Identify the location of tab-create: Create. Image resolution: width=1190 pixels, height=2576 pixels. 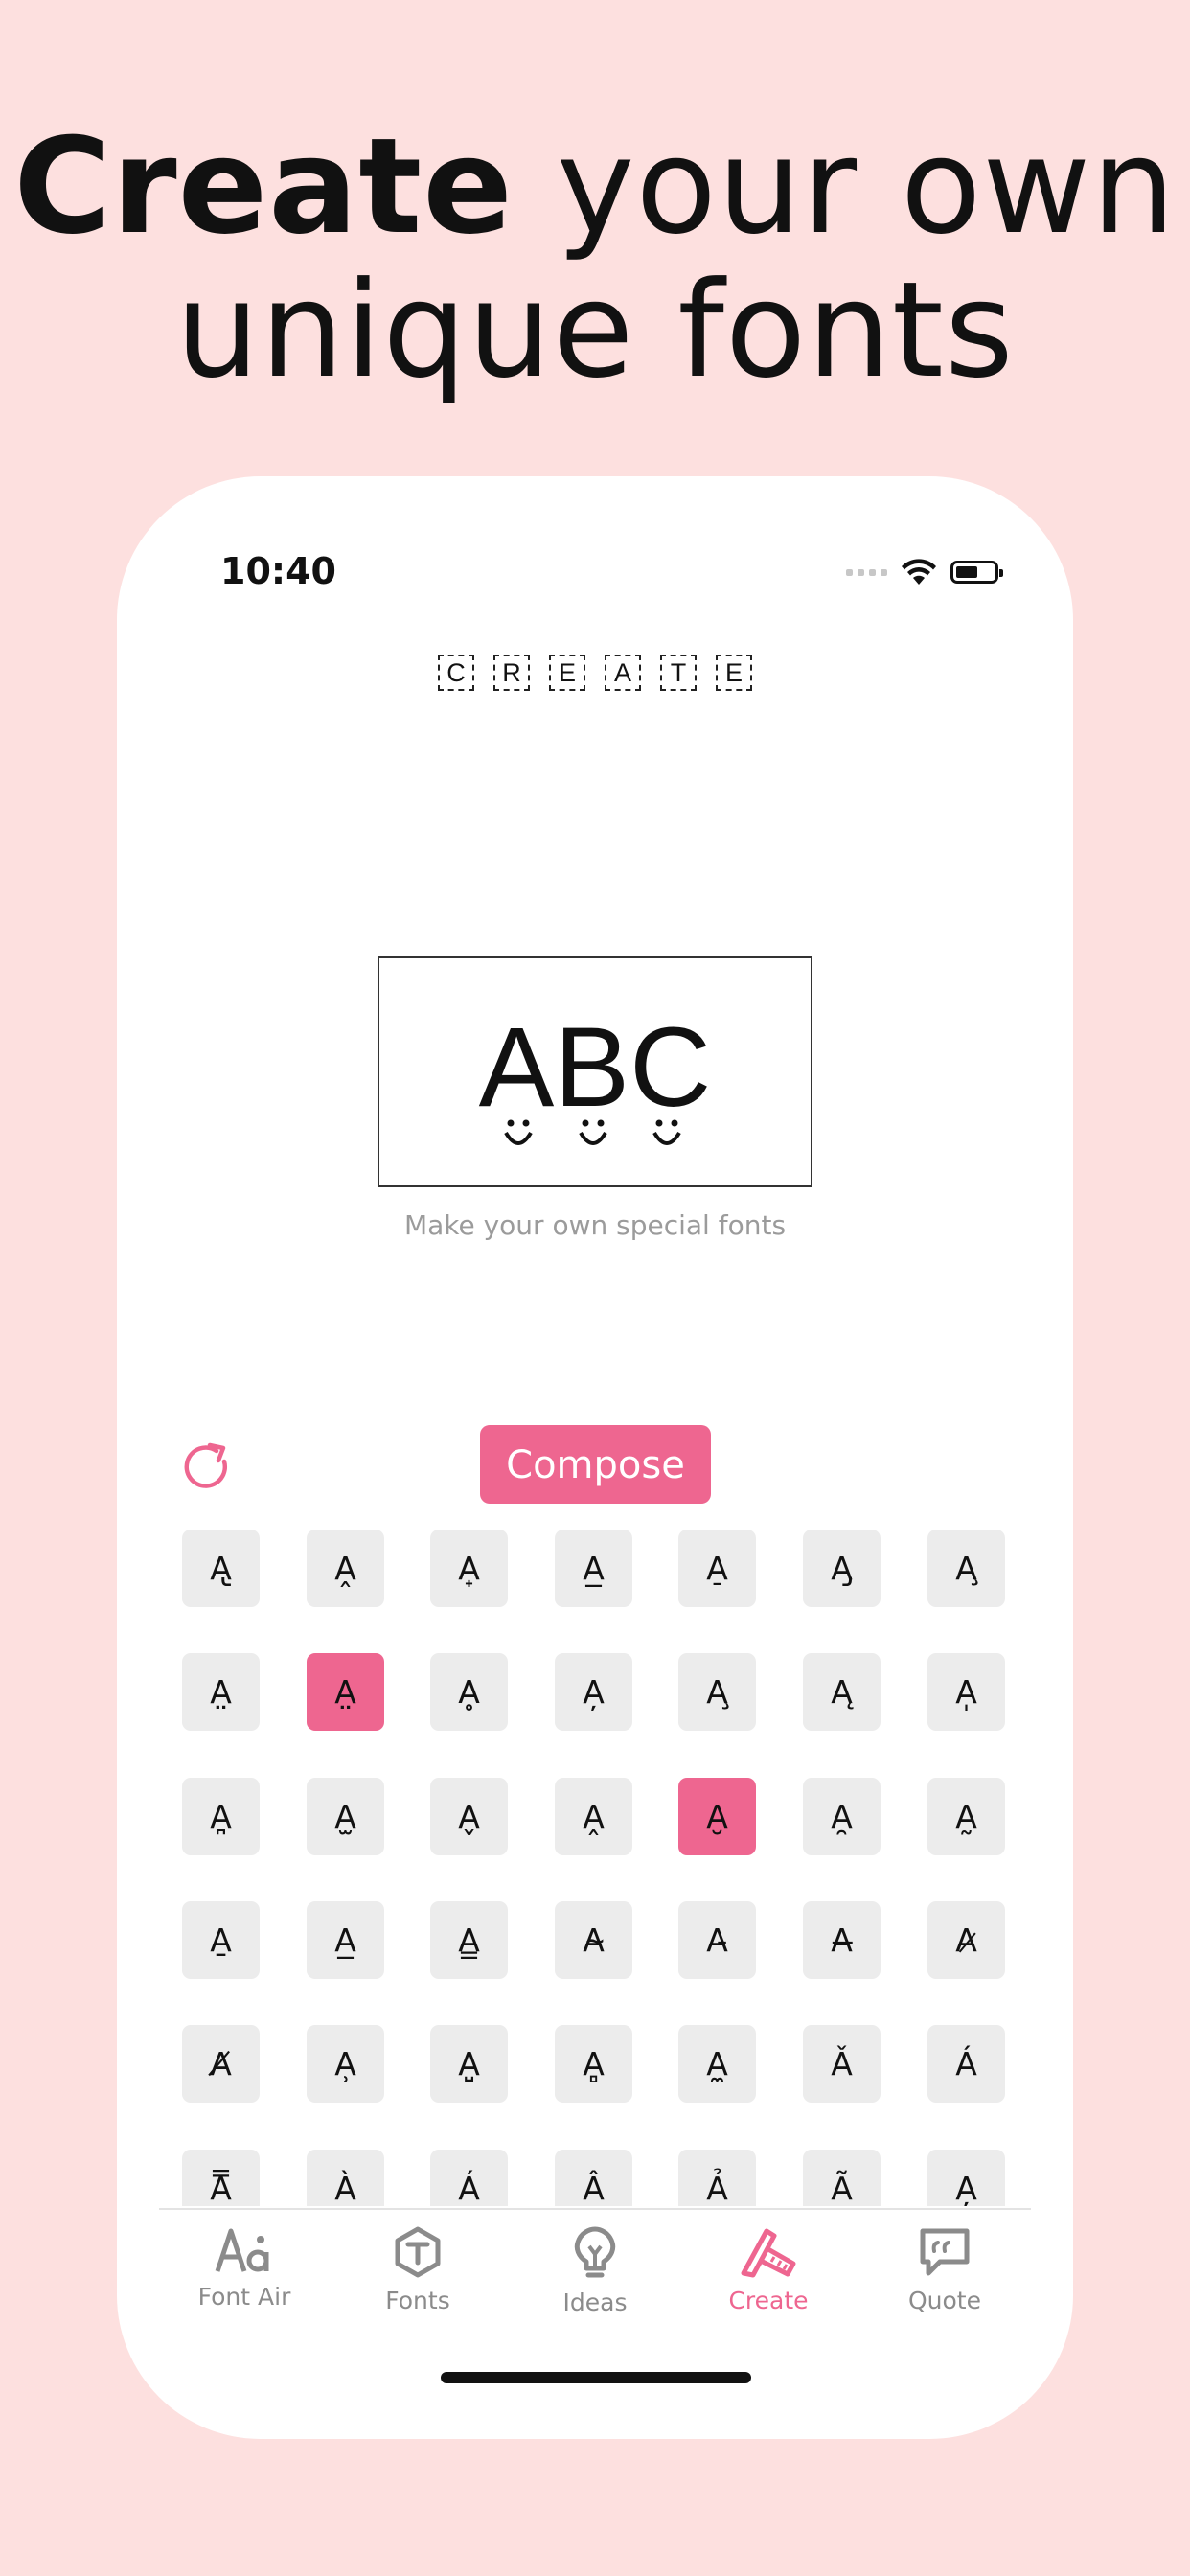
(768, 2282).